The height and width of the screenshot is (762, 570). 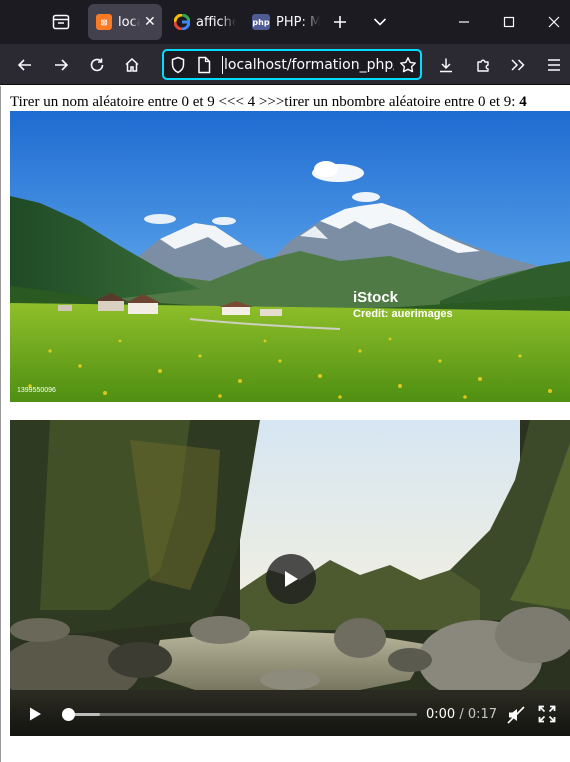 What do you see at coordinates (309, 65) in the screenshot?
I see `url-text: localhost/formation_php/03` at bounding box center [309, 65].